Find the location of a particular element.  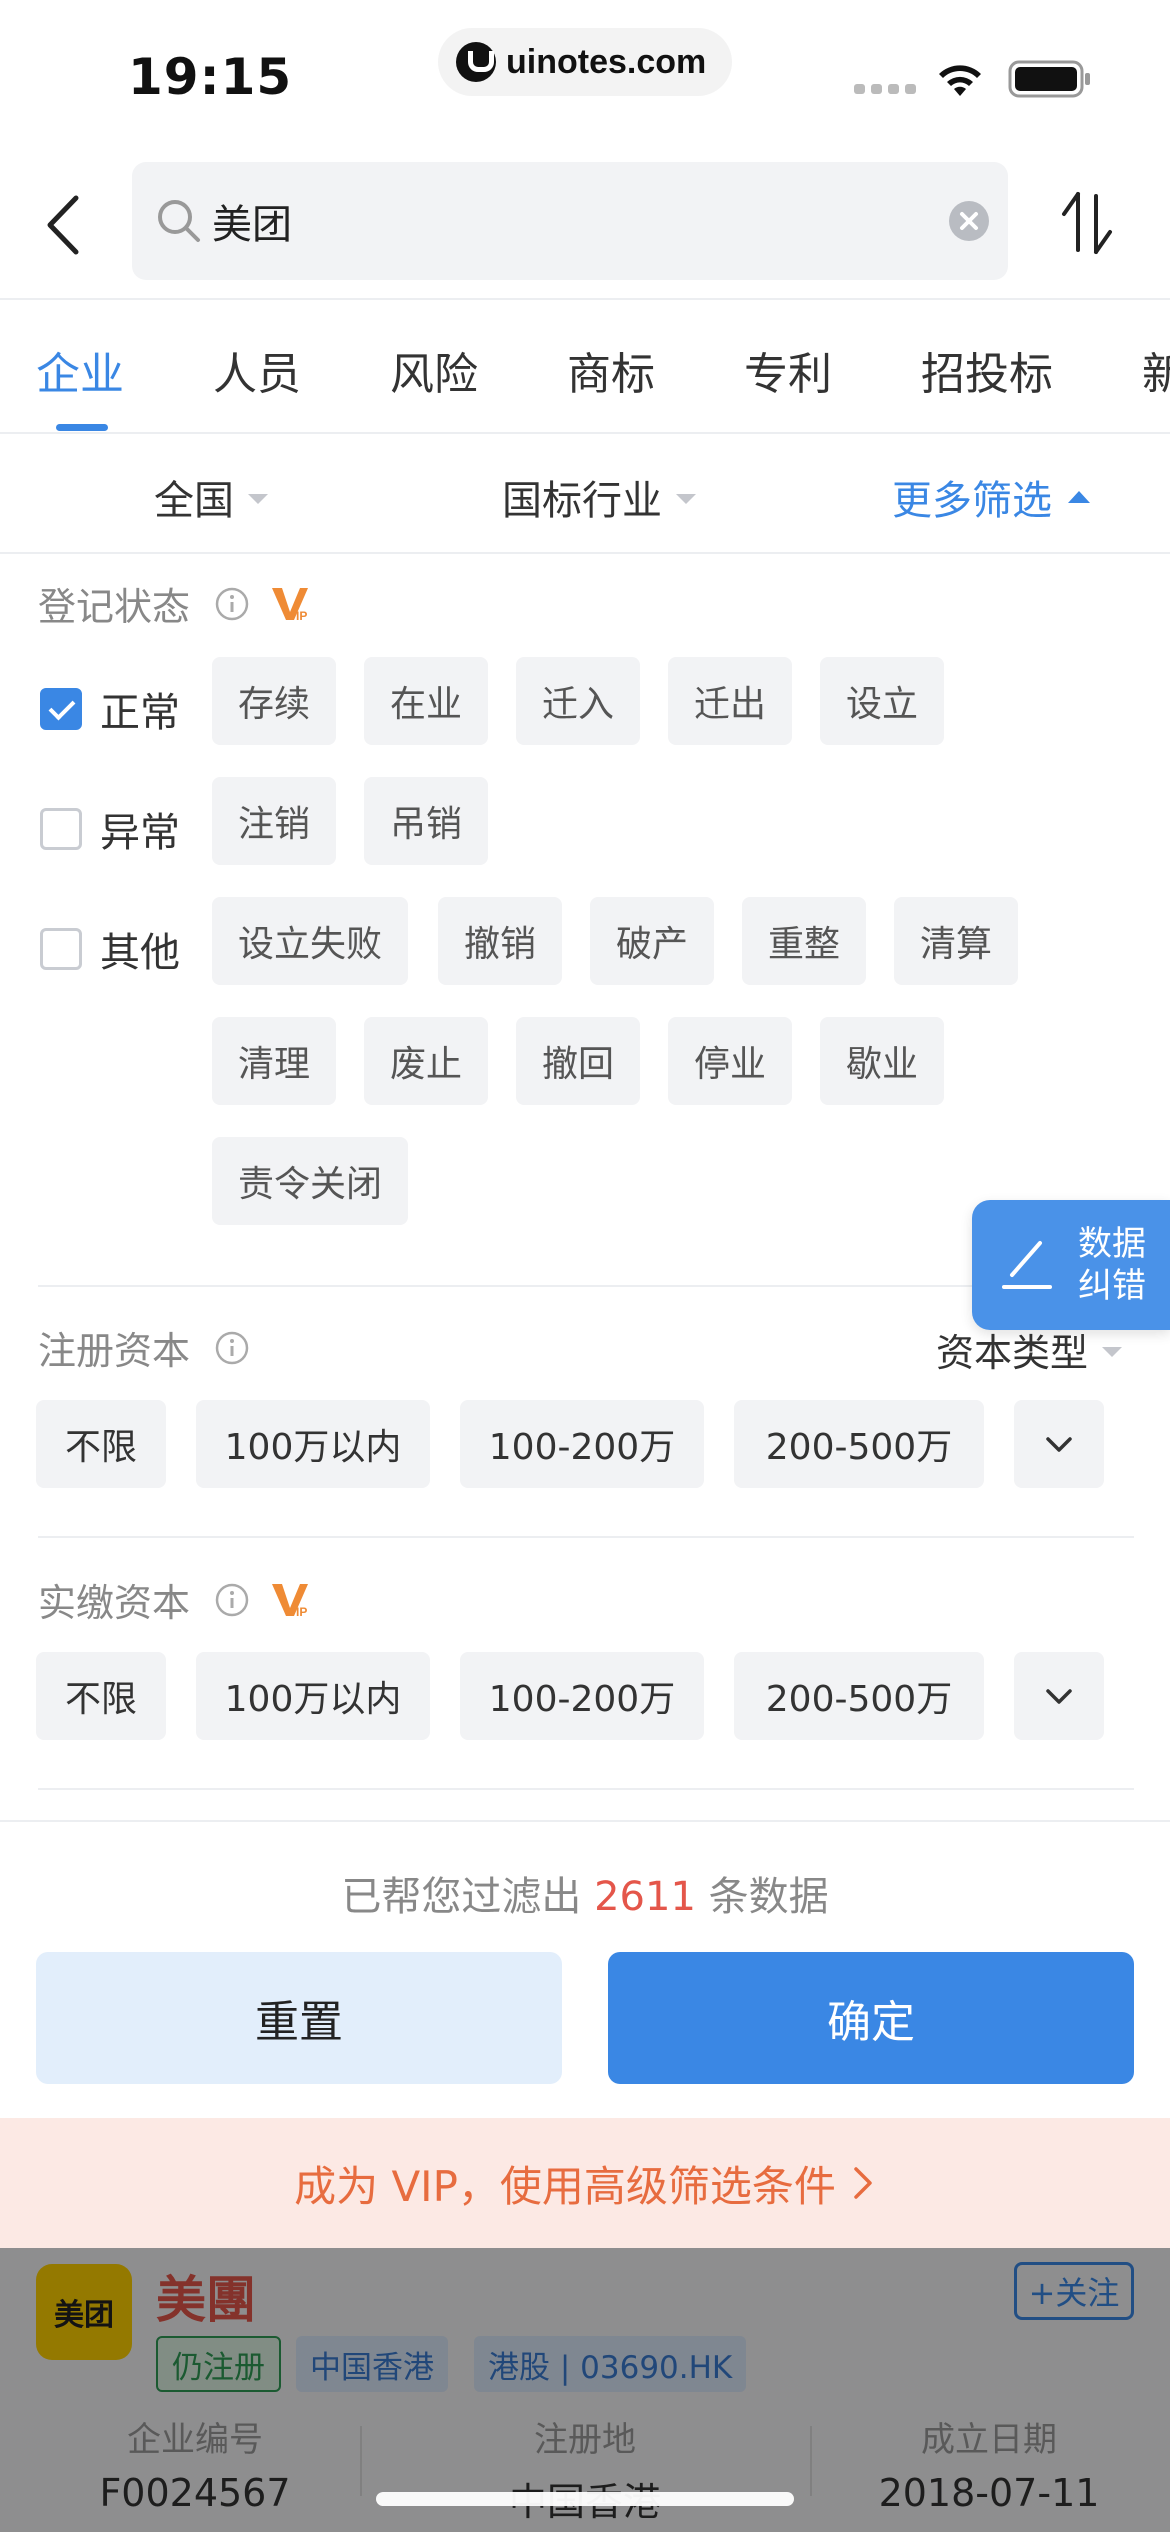

section-title-text: 注册资本 is located at coordinates (114, 1351).